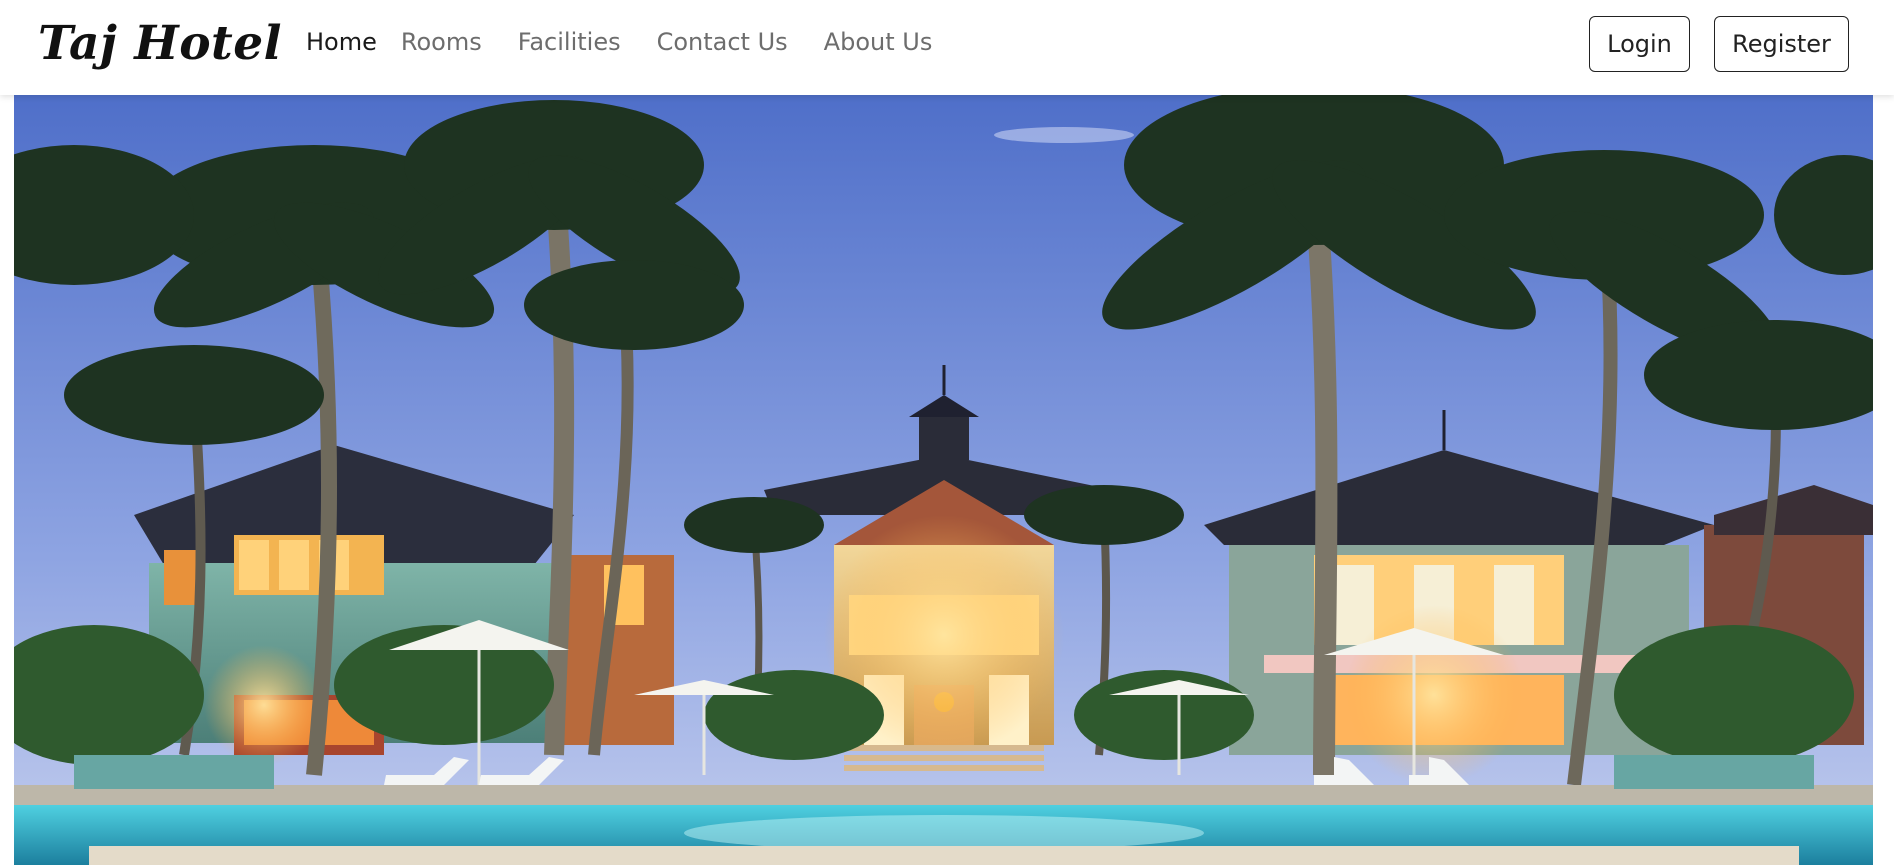 Image resolution: width=1894 pixels, height=865 pixels. What do you see at coordinates (441, 42) in the screenshot?
I see `nav-link-rooms: Rooms` at bounding box center [441, 42].